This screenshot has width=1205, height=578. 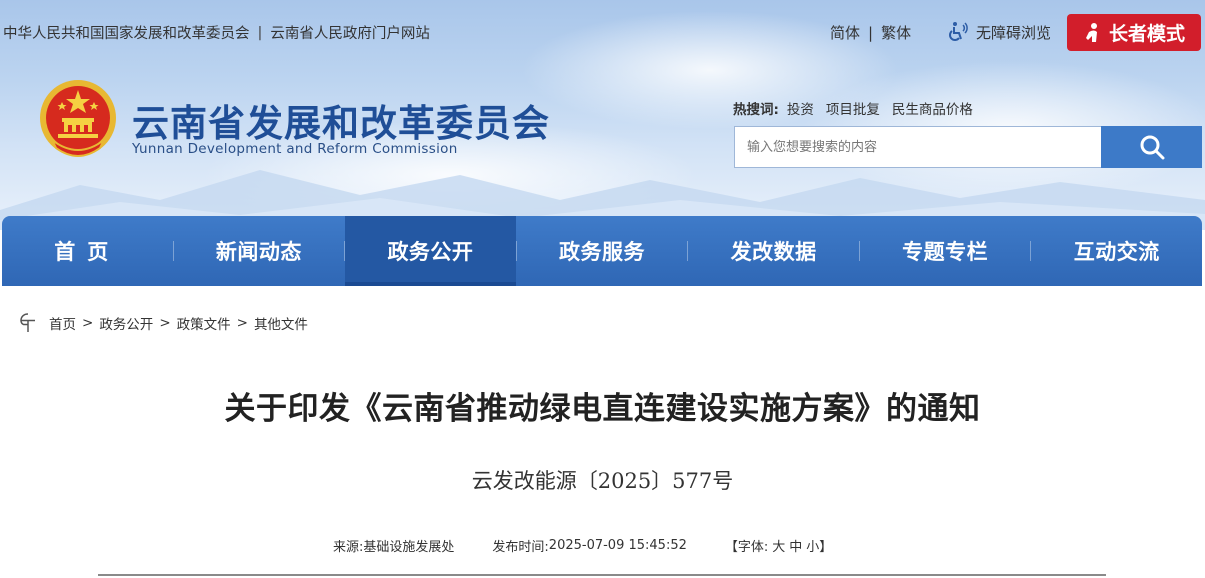 What do you see at coordinates (430, 251) in the screenshot?
I see `nav-government-affairs-disclosure: 政务公开` at bounding box center [430, 251].